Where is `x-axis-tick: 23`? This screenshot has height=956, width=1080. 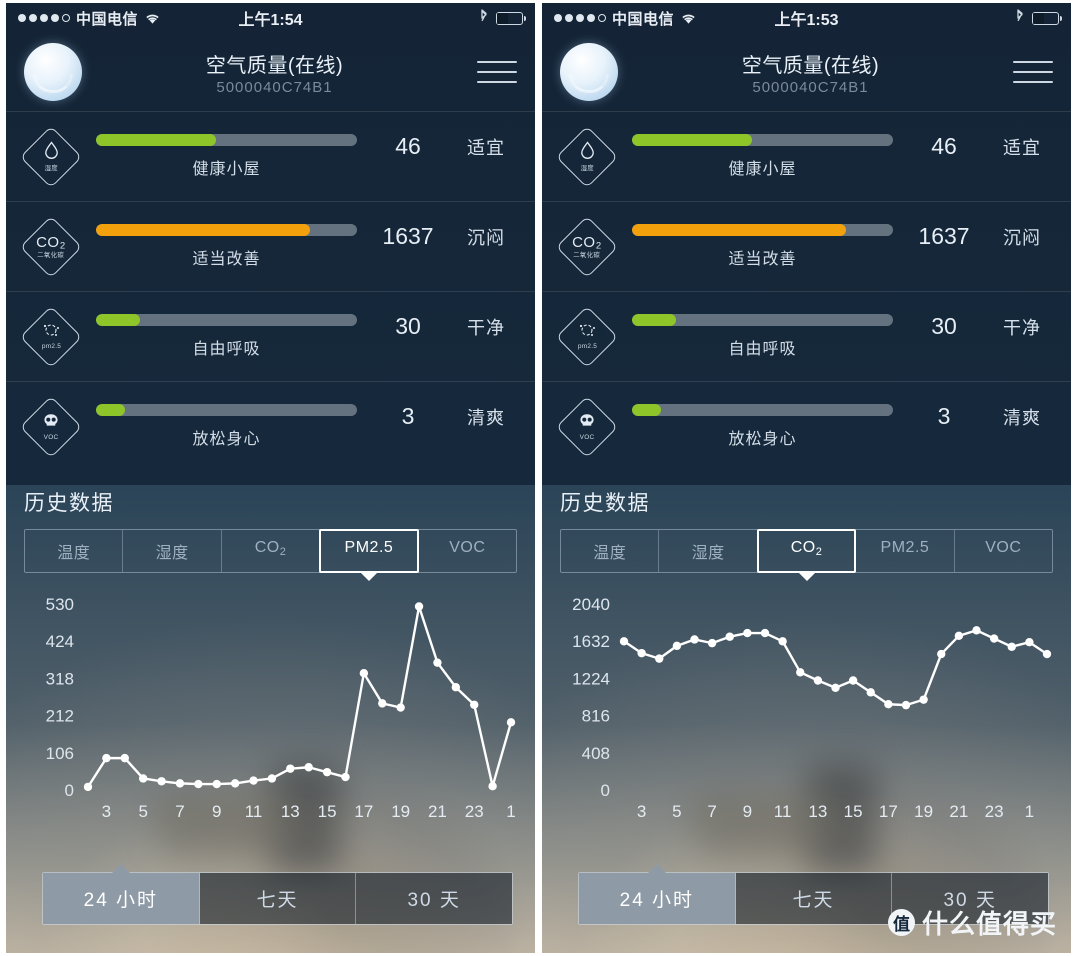
x-axis-tick: 23 is located at coordinates (994, 811).